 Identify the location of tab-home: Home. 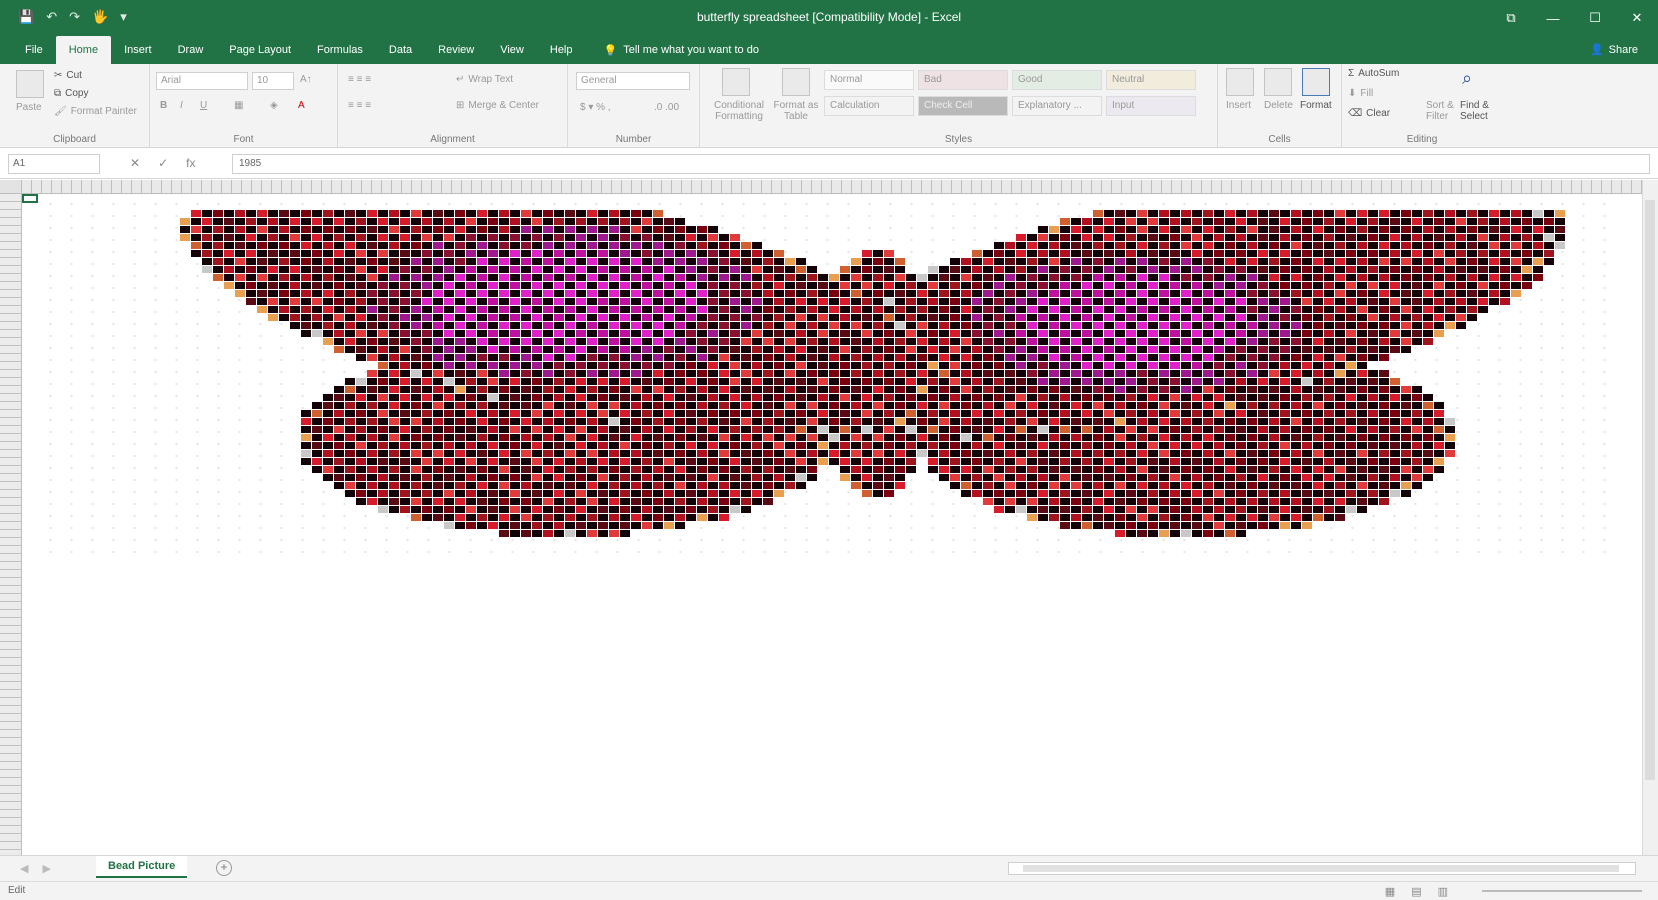
(83, 50).